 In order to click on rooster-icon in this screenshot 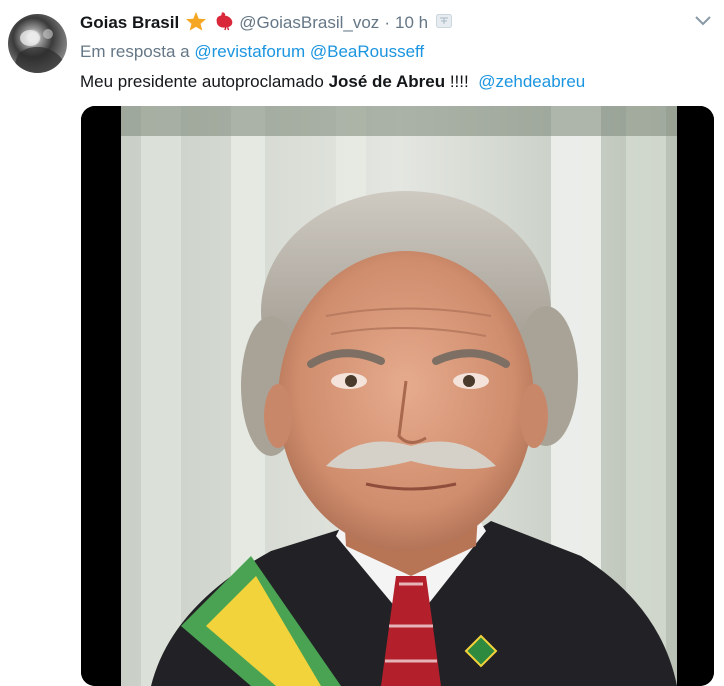, I will do `click(224, 23)`.